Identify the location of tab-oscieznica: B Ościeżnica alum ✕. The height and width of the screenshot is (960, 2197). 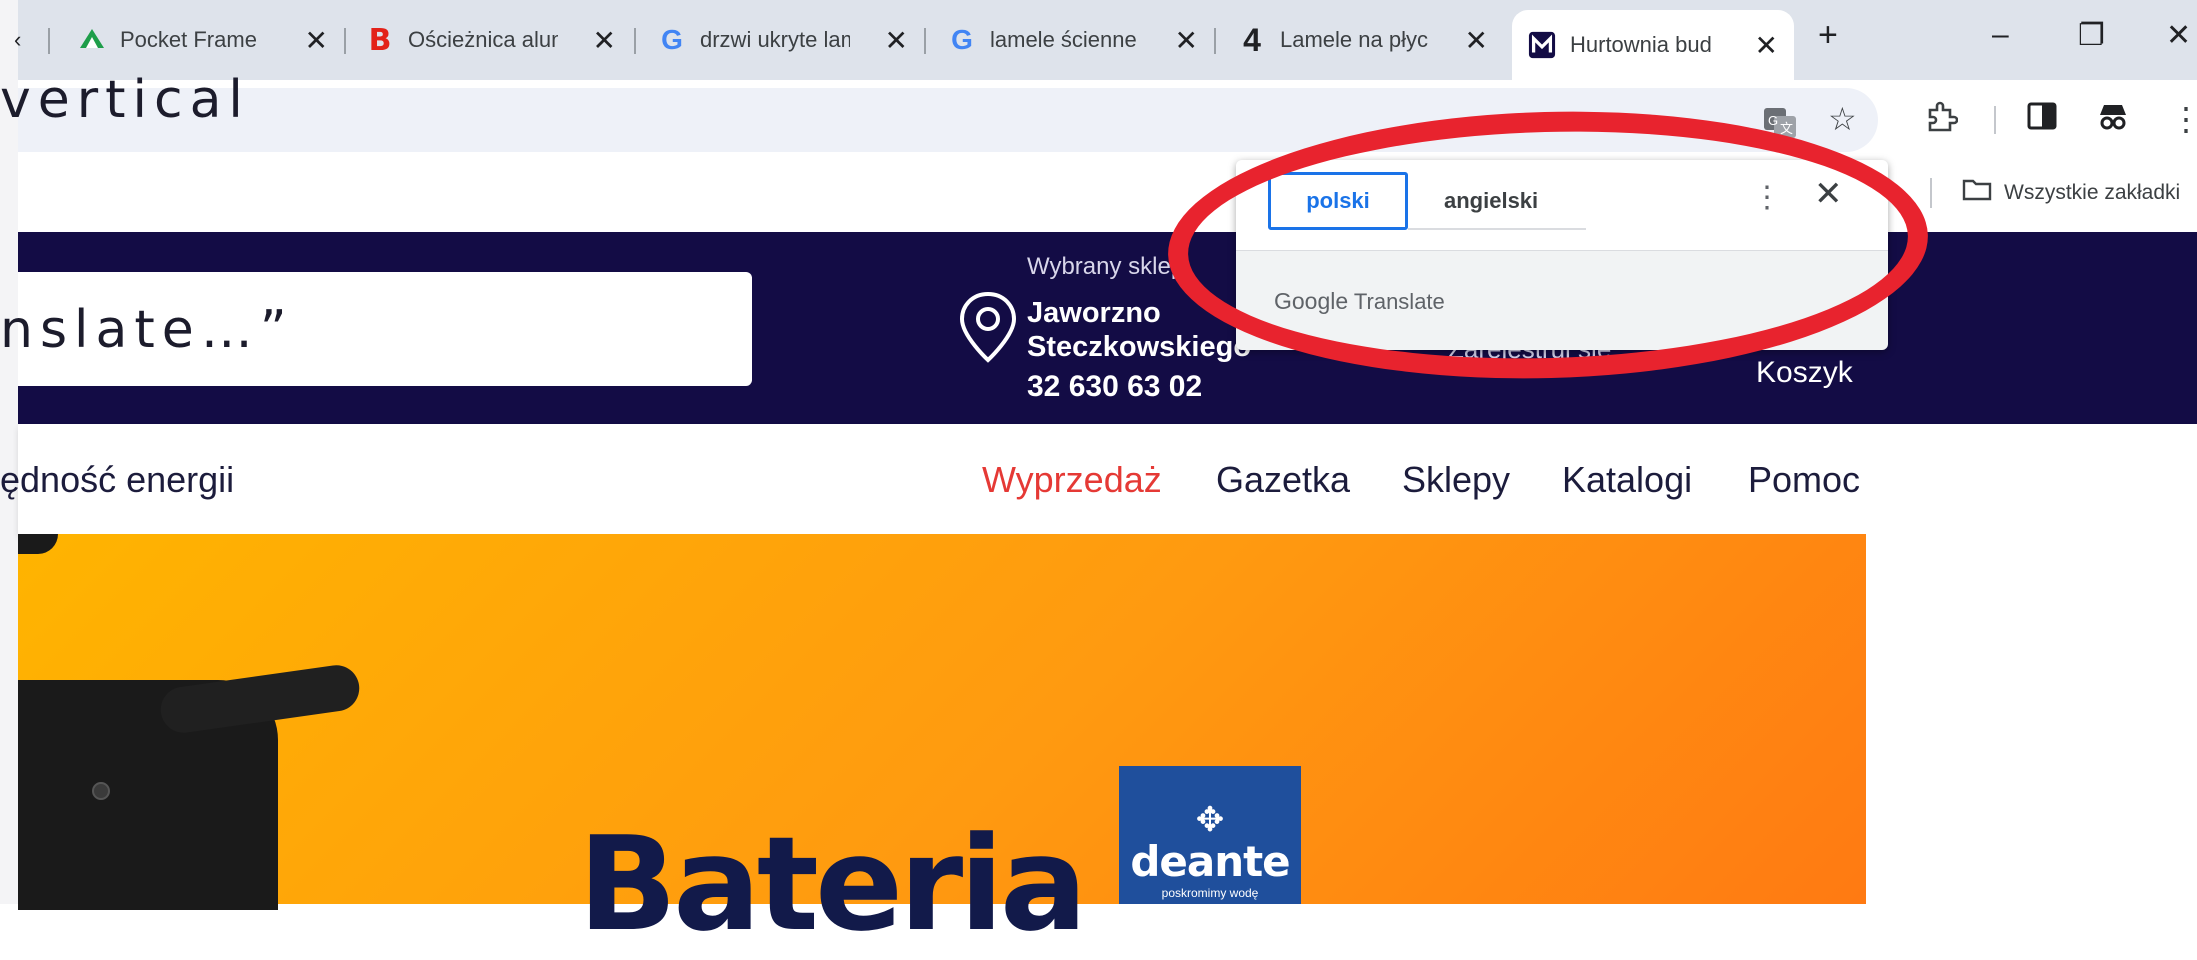
(491, 40).